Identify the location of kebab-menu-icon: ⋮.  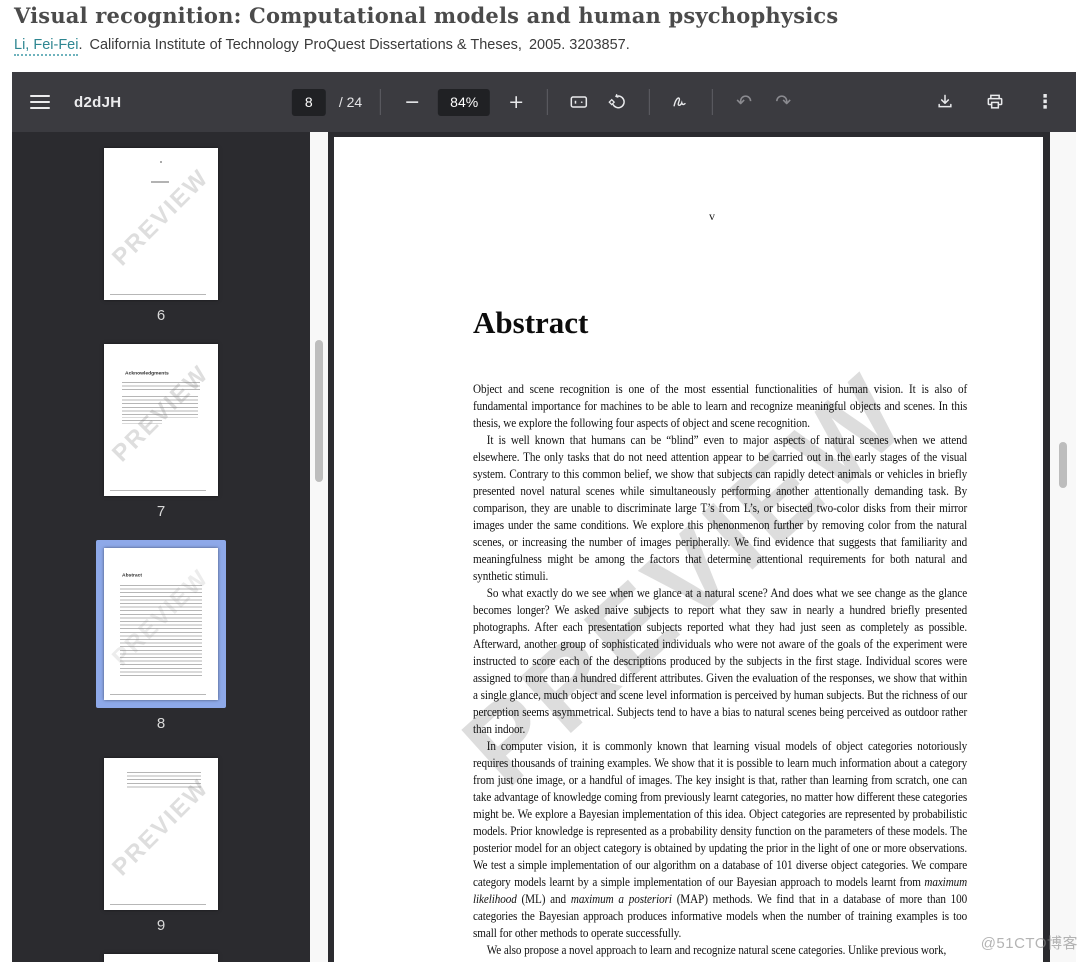
(1045, 101).